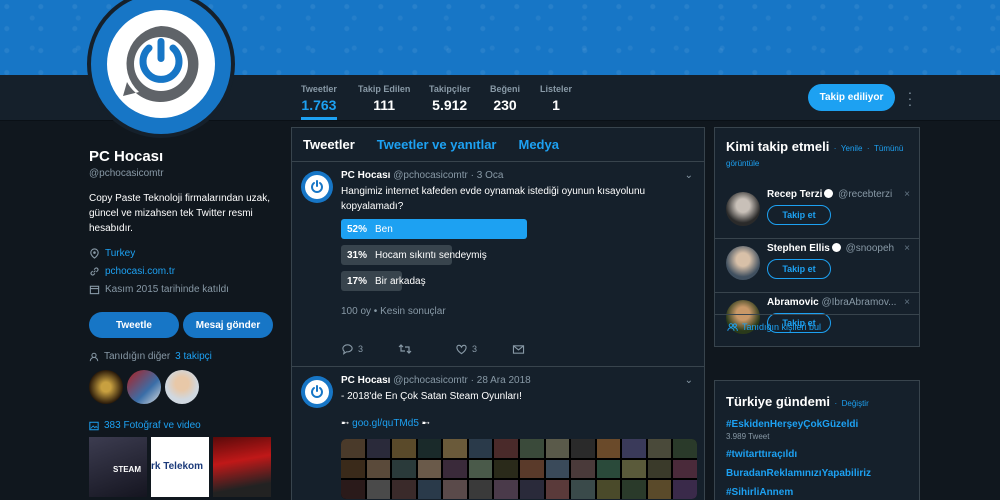 This screenshot has width=1000, height=500. I want to click on photos-videos-link: 383 Fotoğraf ve video, so click(145, 425).